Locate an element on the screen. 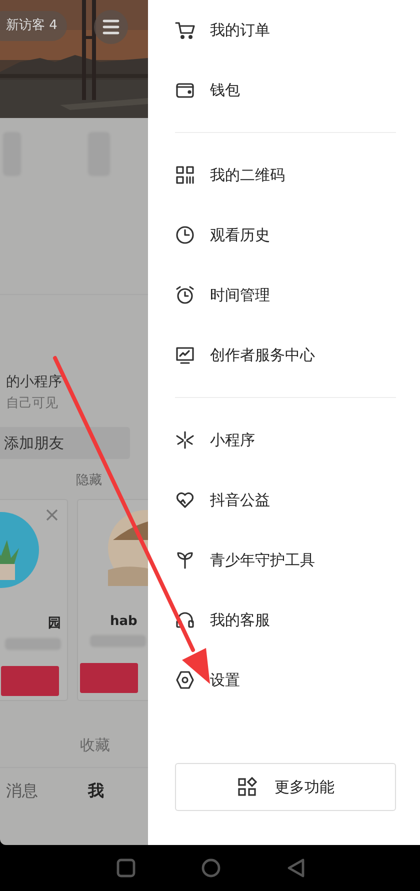  menu-item: 我的订单 is located at coordinates (240, 30).